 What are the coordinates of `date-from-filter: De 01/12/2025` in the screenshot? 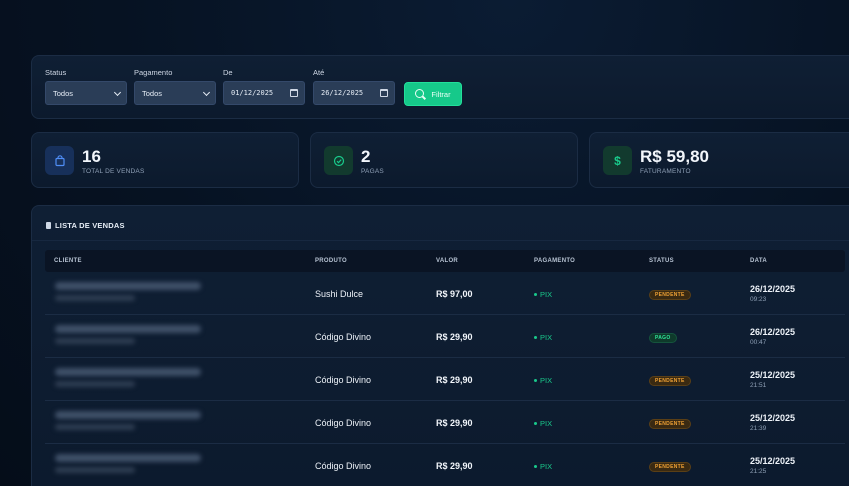 It's located at (264, 86).